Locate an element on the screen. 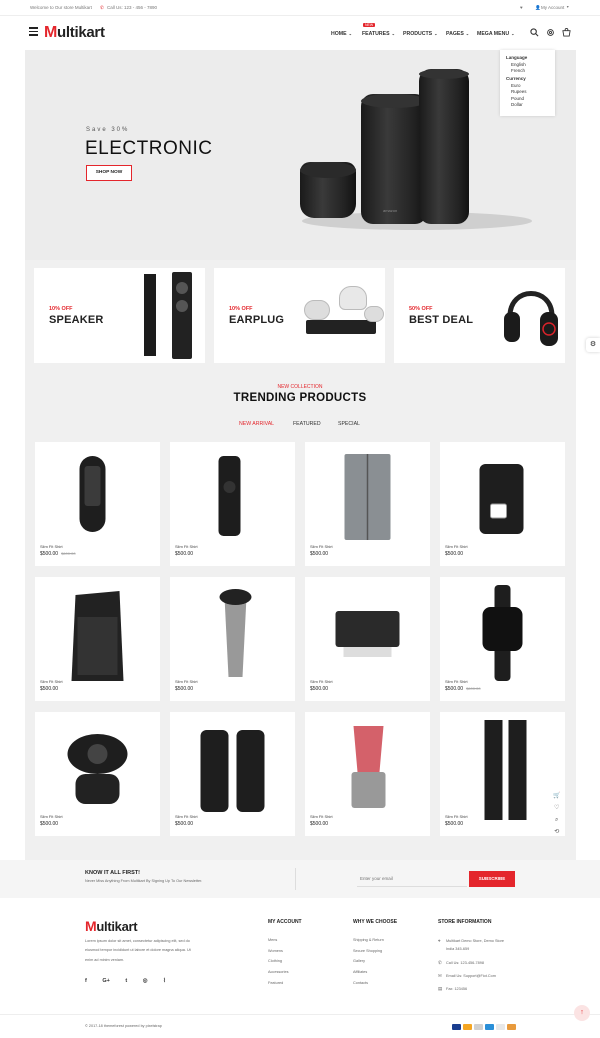 This screenshot has width=600, height=1038. visa-icon is located at coordinates (456, 1027).